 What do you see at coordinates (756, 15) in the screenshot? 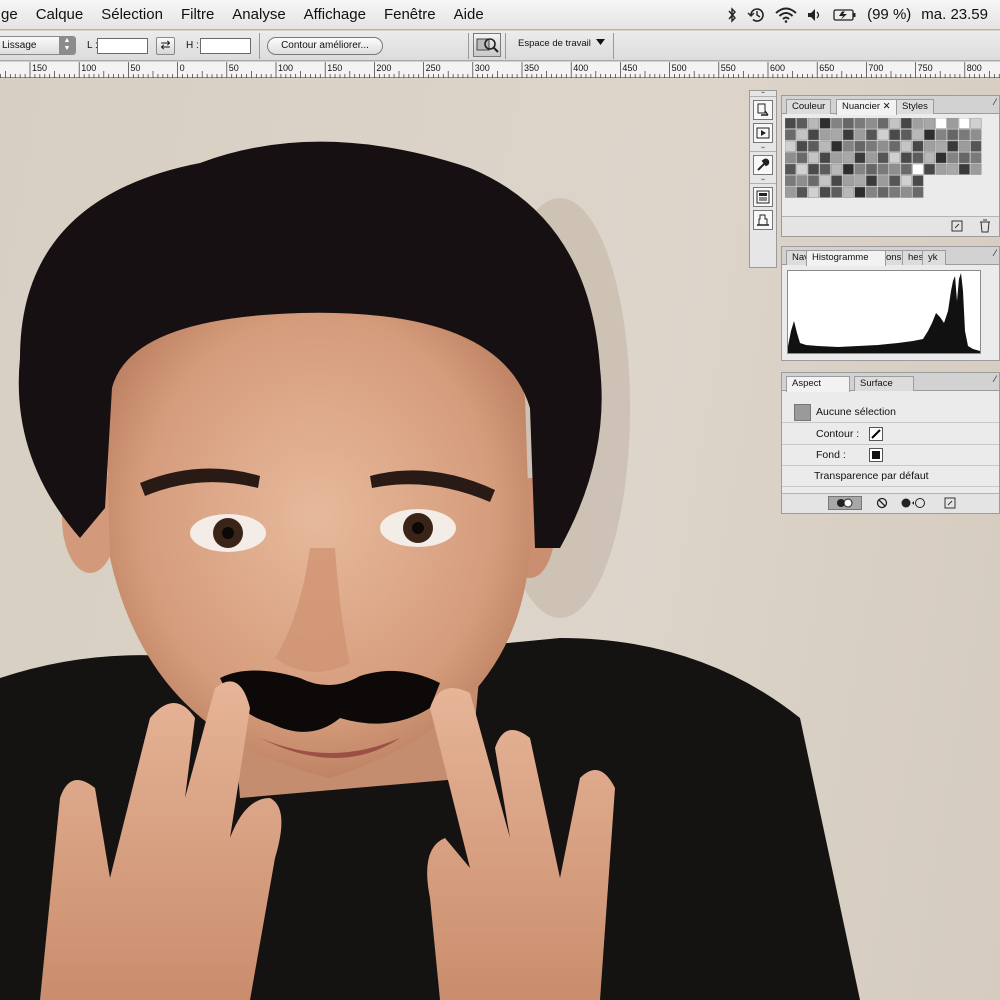
I see `time-machine-icon` at bounding box center [756, 15].